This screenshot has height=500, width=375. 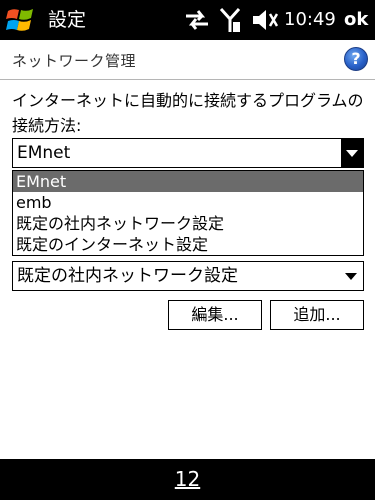 I want to click on signal-icon, so click(x=230, y=20).